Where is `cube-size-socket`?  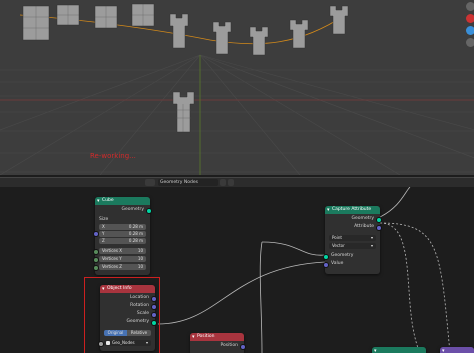 cube-size-socket is located at coordinates (96, 234).